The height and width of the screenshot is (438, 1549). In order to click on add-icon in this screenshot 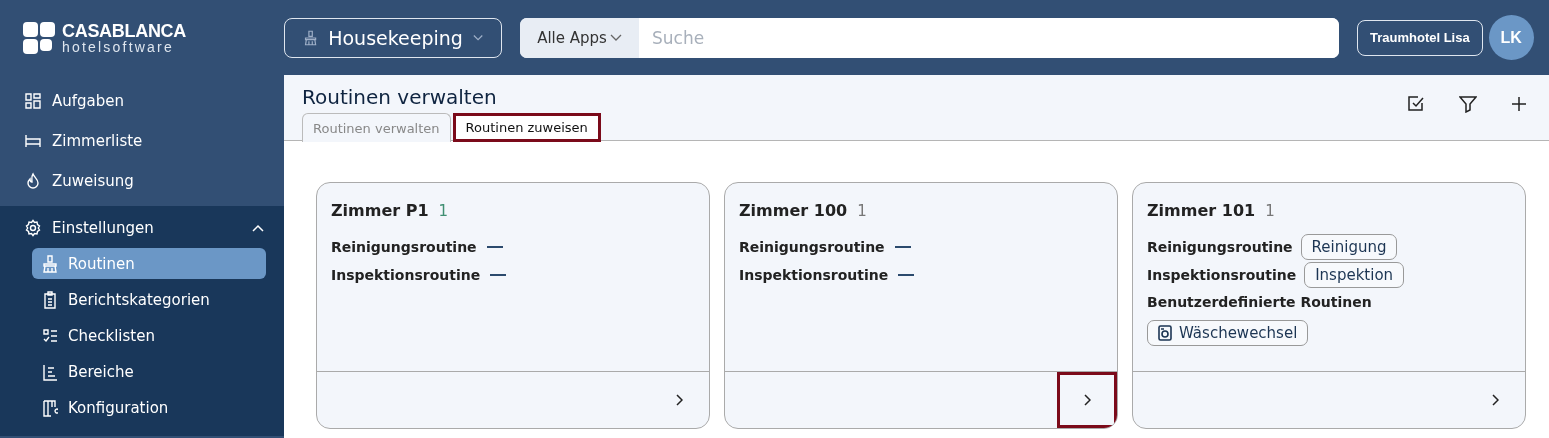, I will do `click(1519, 104)`.